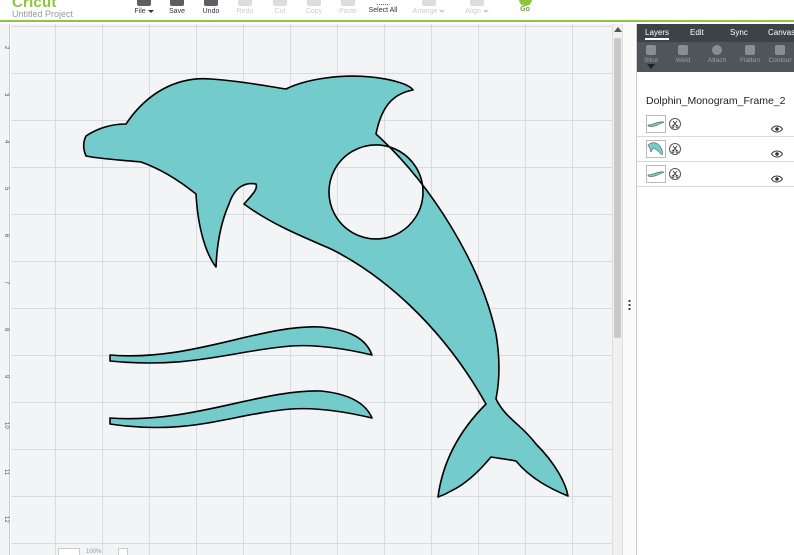 This screenshot has height=555, width=794. What do you see at coordinates (94, 552) in the screenshot?
I see `zoom-level: 100%` at bounding box center [94, 552].